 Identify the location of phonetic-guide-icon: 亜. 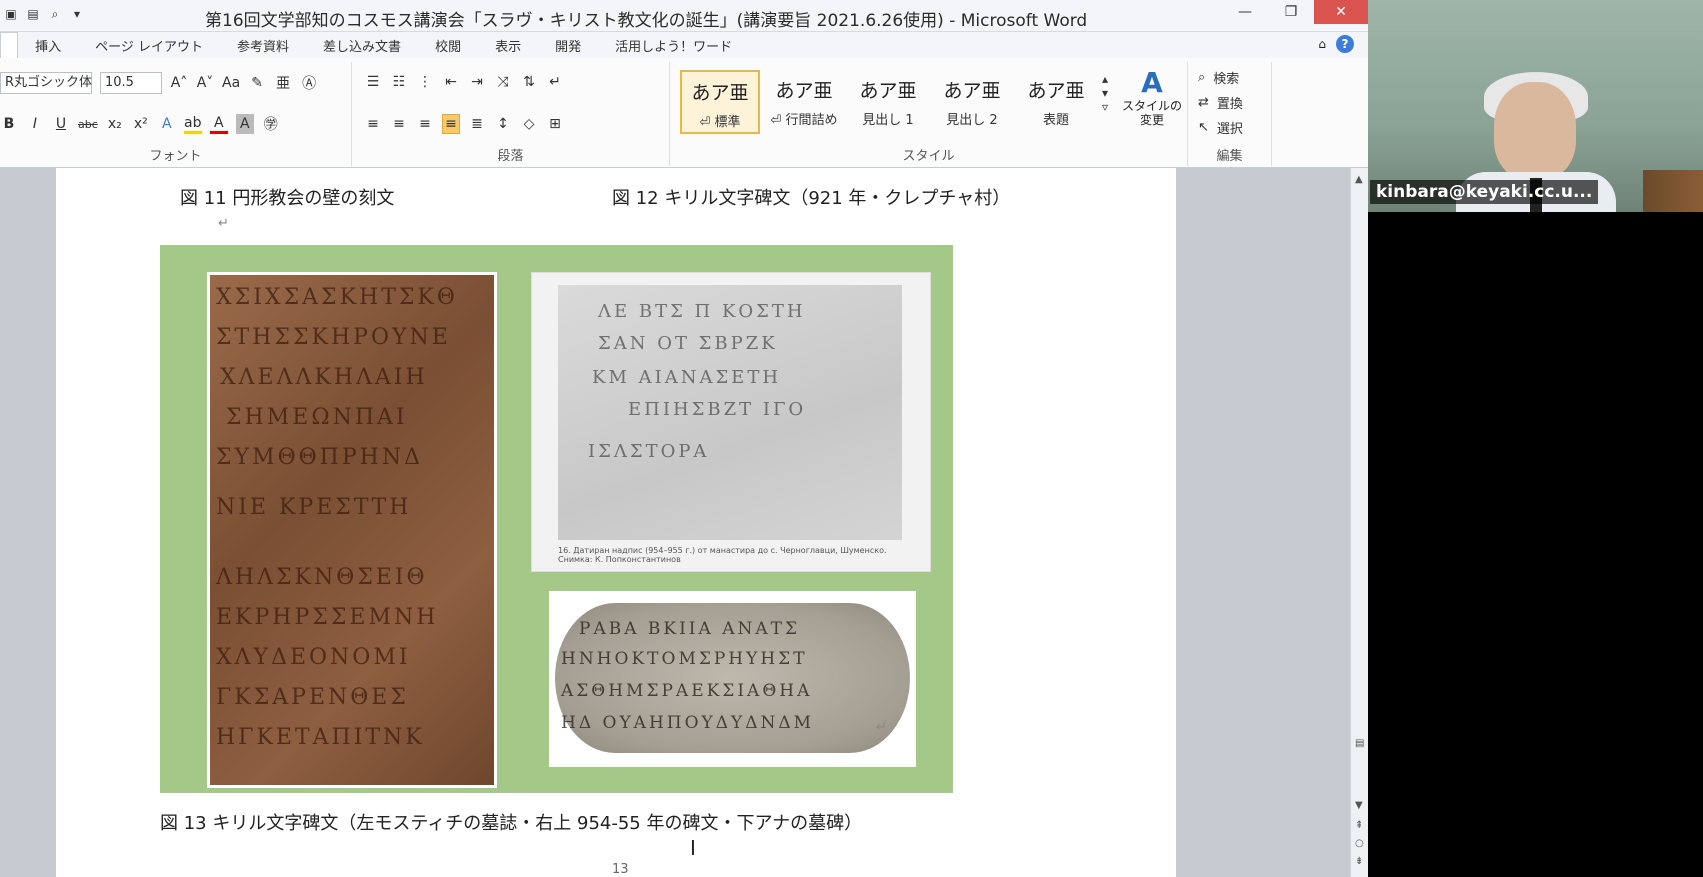
(283, 83).